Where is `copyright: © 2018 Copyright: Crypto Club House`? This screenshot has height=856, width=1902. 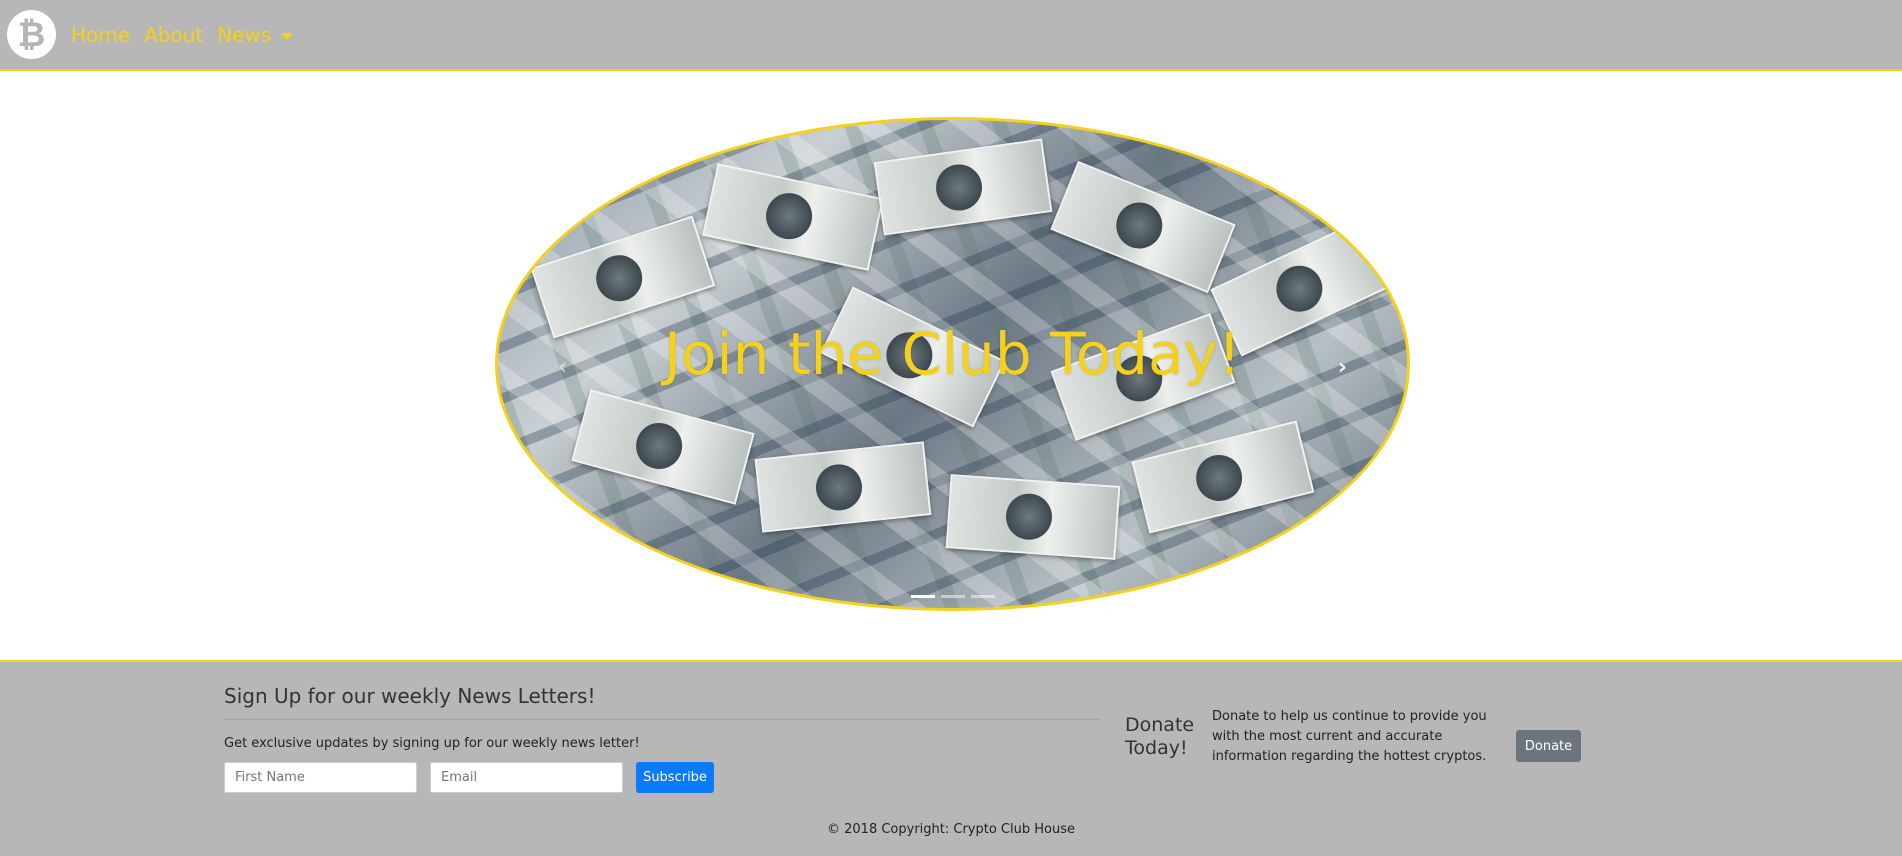 copyright: © 2018 Copyright: Crypto Club House is located at coordinates (951, 829).